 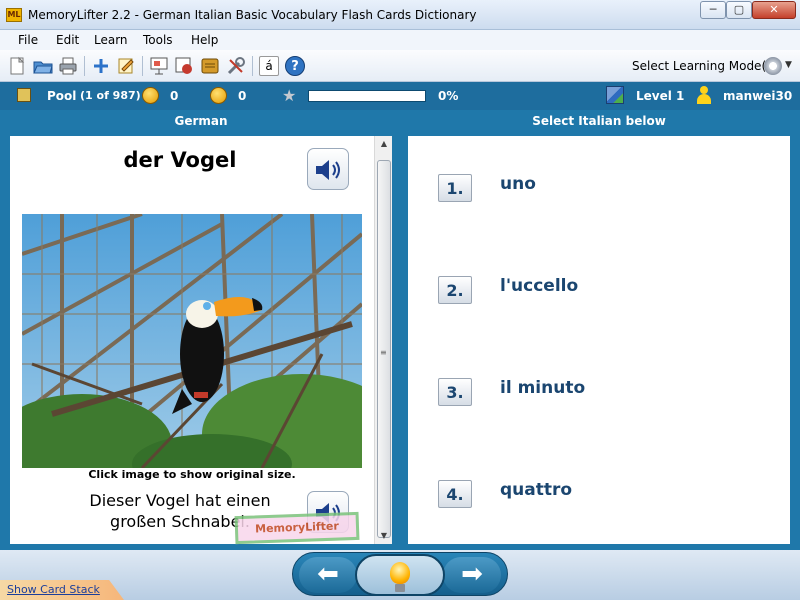 What do you see at coordinates (367, 96) in the screenshot?
I see `progress-bar` at bounding box center [367, 96].